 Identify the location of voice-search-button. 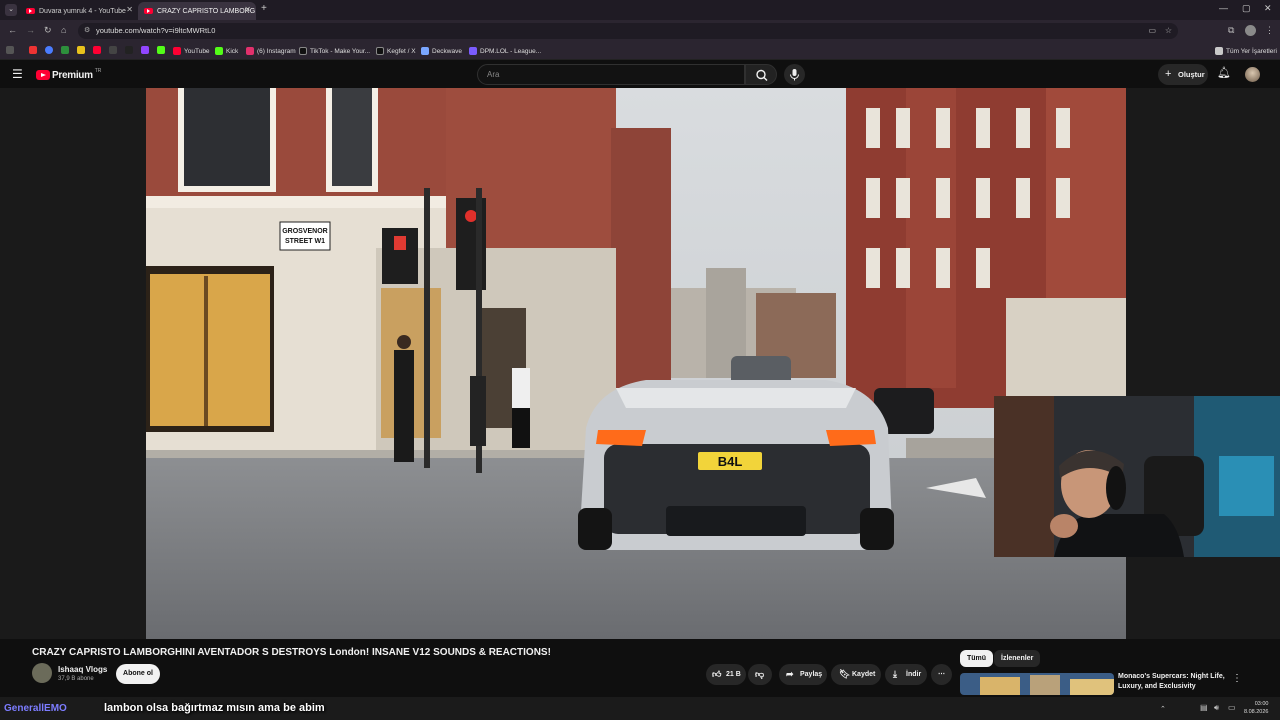
(794, 74).